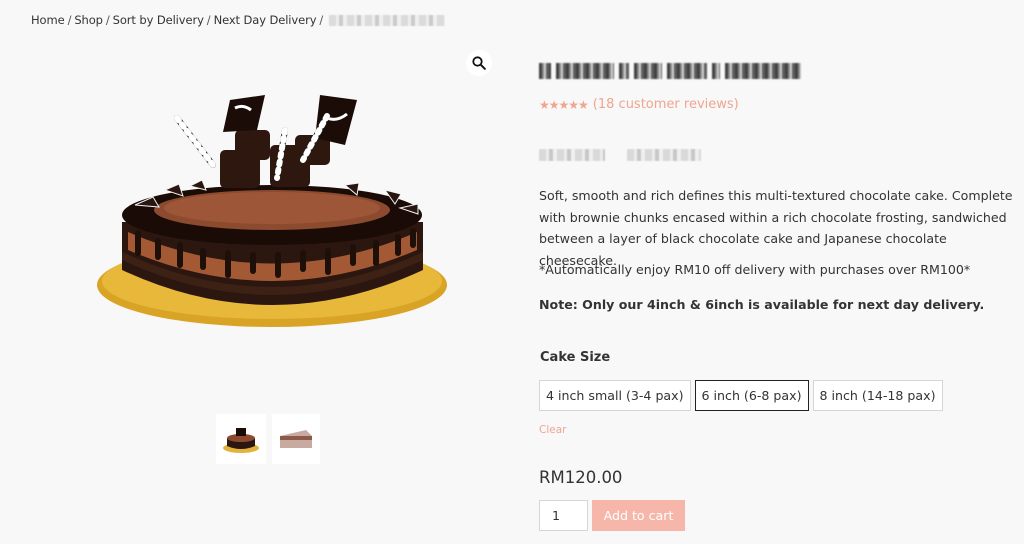  I want to click on thumbnail-cake-image, so click(241, 440).